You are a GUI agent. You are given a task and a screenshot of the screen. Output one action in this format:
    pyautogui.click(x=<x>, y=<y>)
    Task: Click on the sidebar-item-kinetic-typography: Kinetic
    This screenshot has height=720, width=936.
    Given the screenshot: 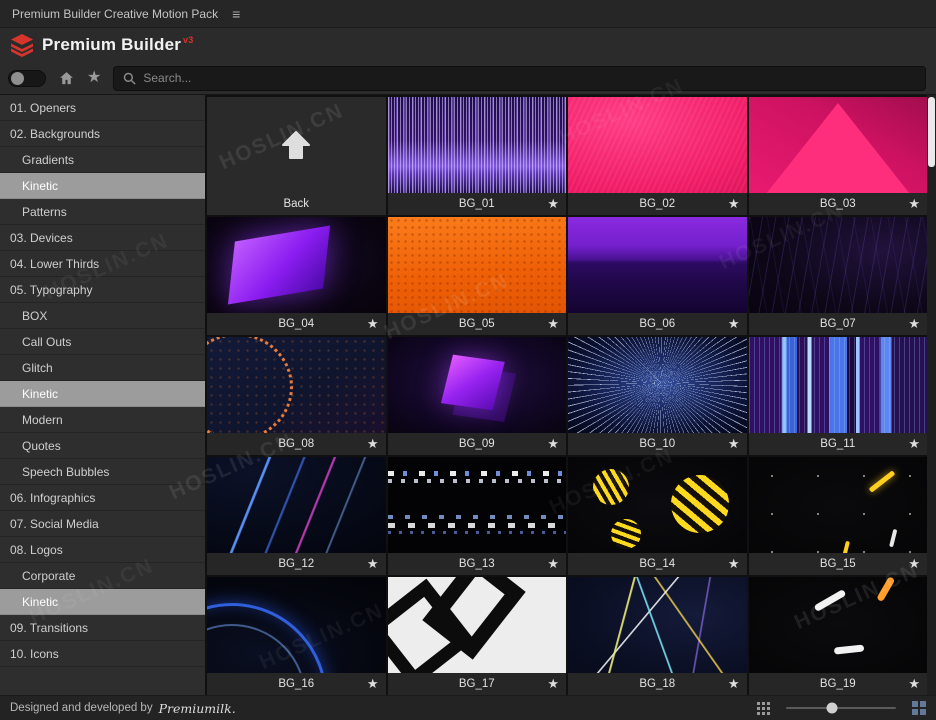 What is the action you would take?
    pyautogui.click(x=102, y=394)
    